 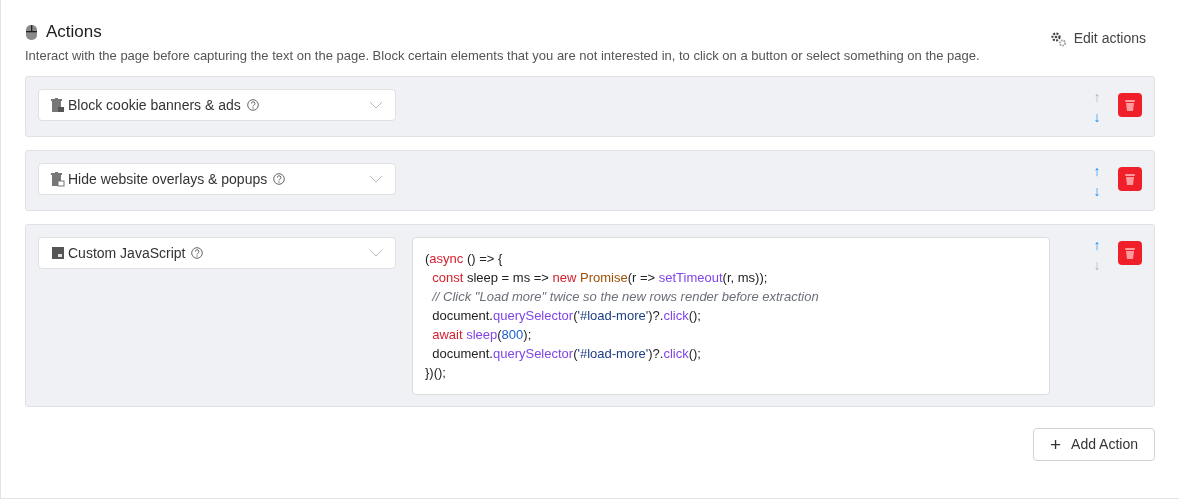 I want to click on action-select: Hide website overlays & popups, so click(x=217, y=179).